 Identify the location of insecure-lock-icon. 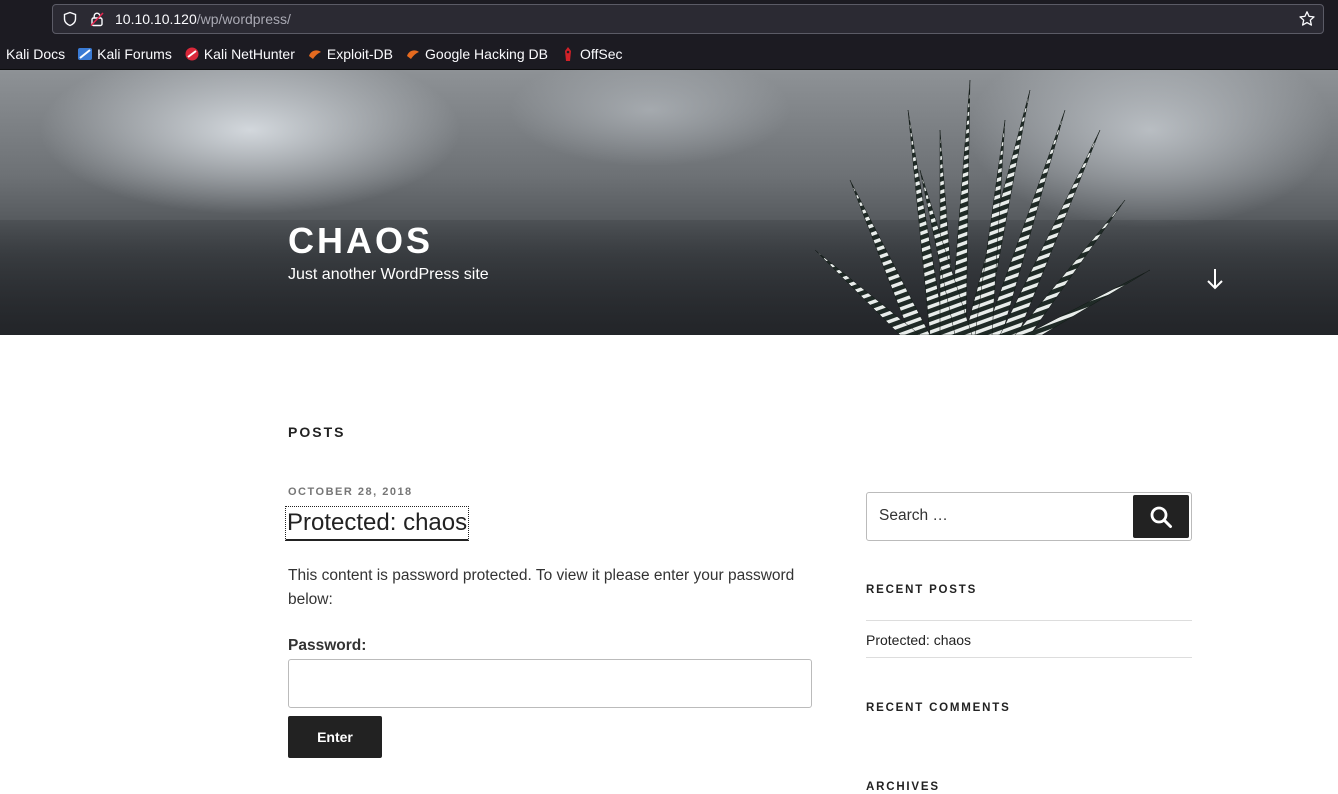
(97, 19).